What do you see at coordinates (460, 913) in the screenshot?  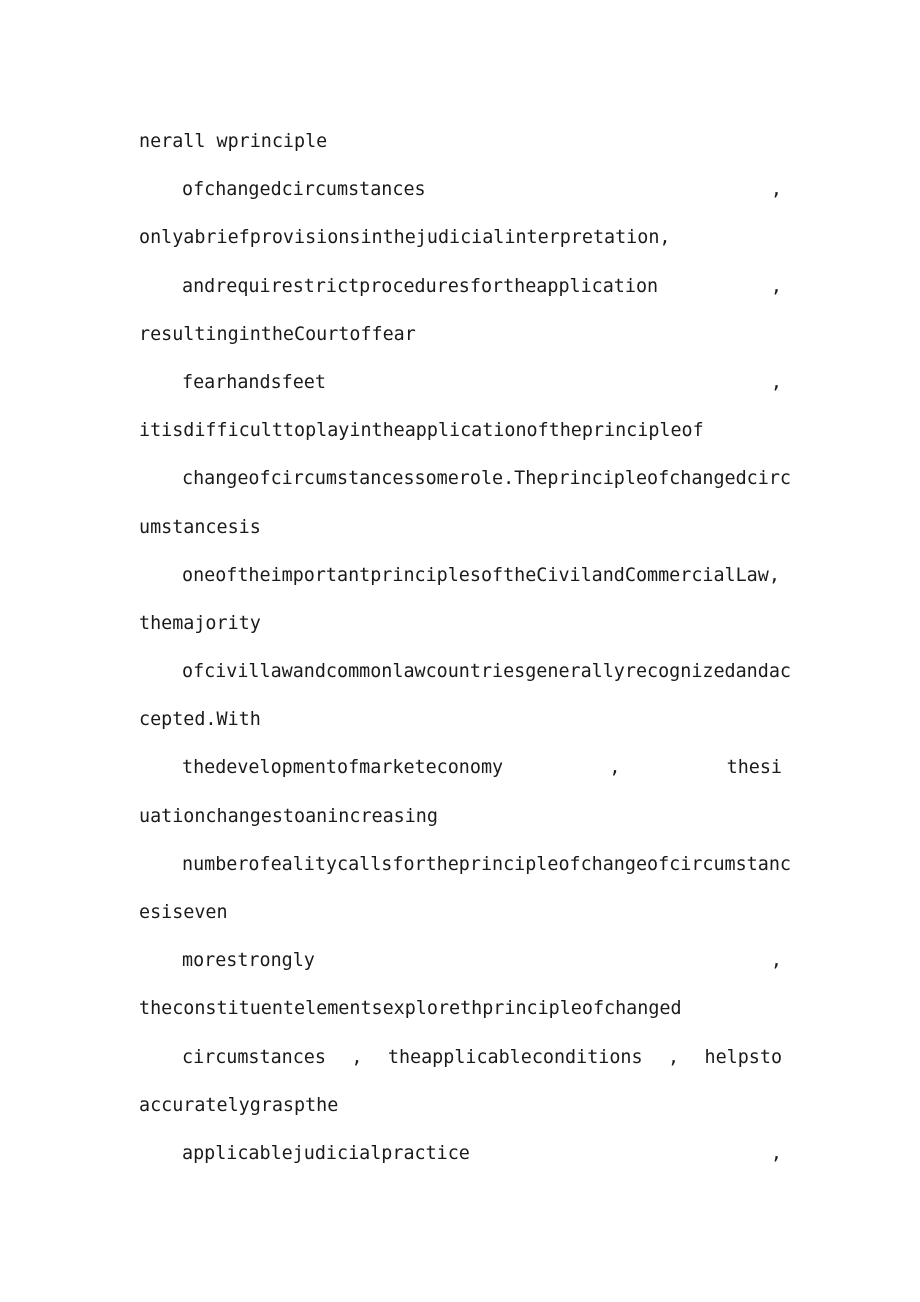 I see `document-line: esiseven` at bounding box center [460, 913].